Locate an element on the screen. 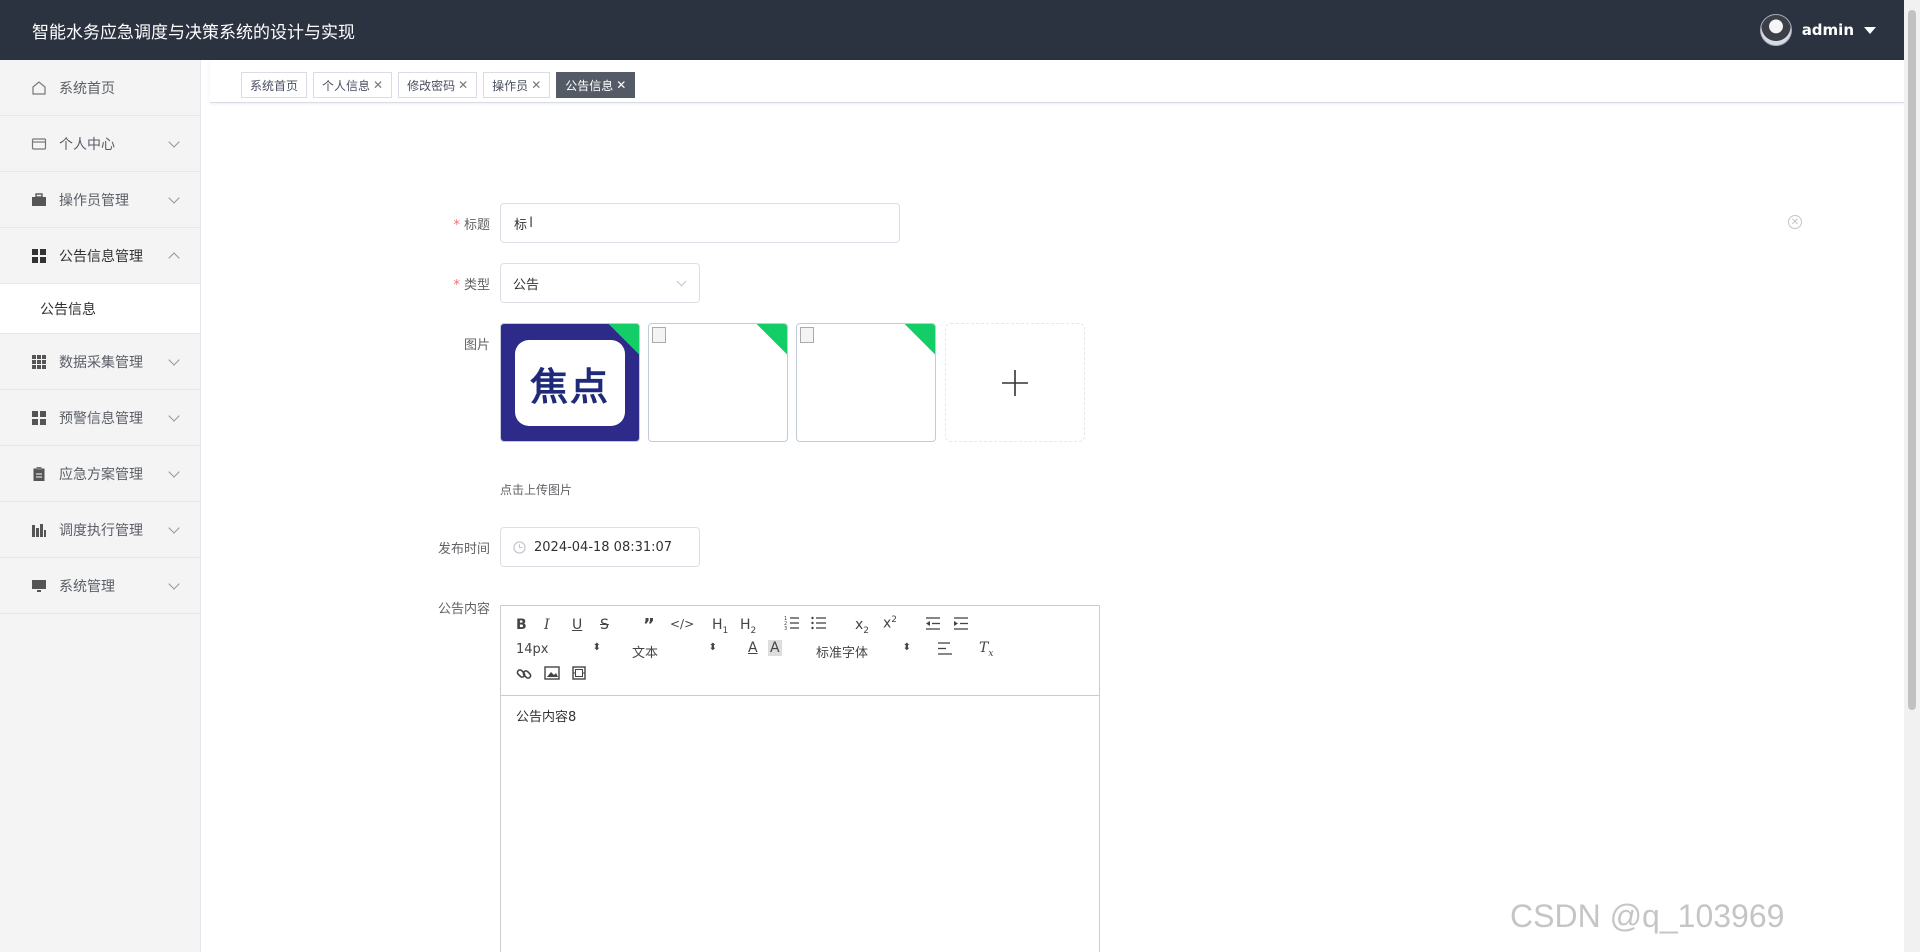 The width and height of the screenshot is (1920, 952). svg-text: 3 is located at coordinates (785, 628).